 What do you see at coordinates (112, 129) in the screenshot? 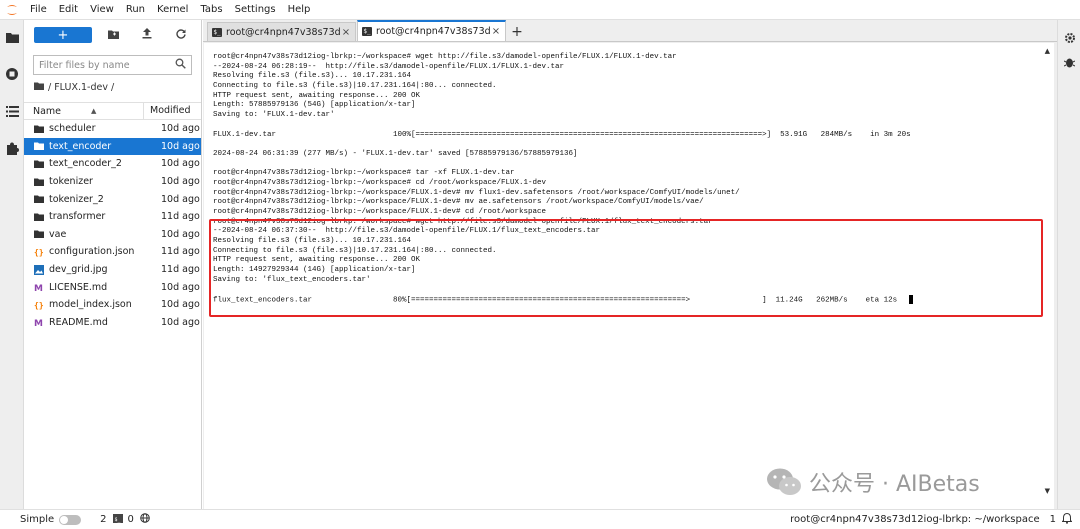
I see `file-row: scheduler 10d ago` at bounding box center [112, 129].